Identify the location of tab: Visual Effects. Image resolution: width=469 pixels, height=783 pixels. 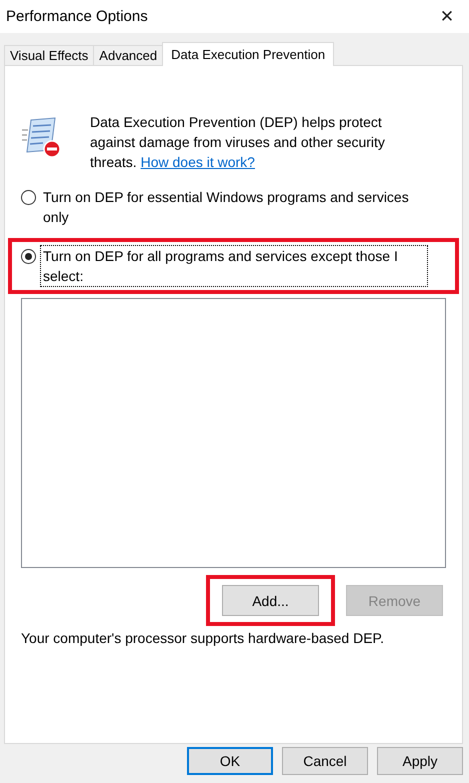
(49, 55).